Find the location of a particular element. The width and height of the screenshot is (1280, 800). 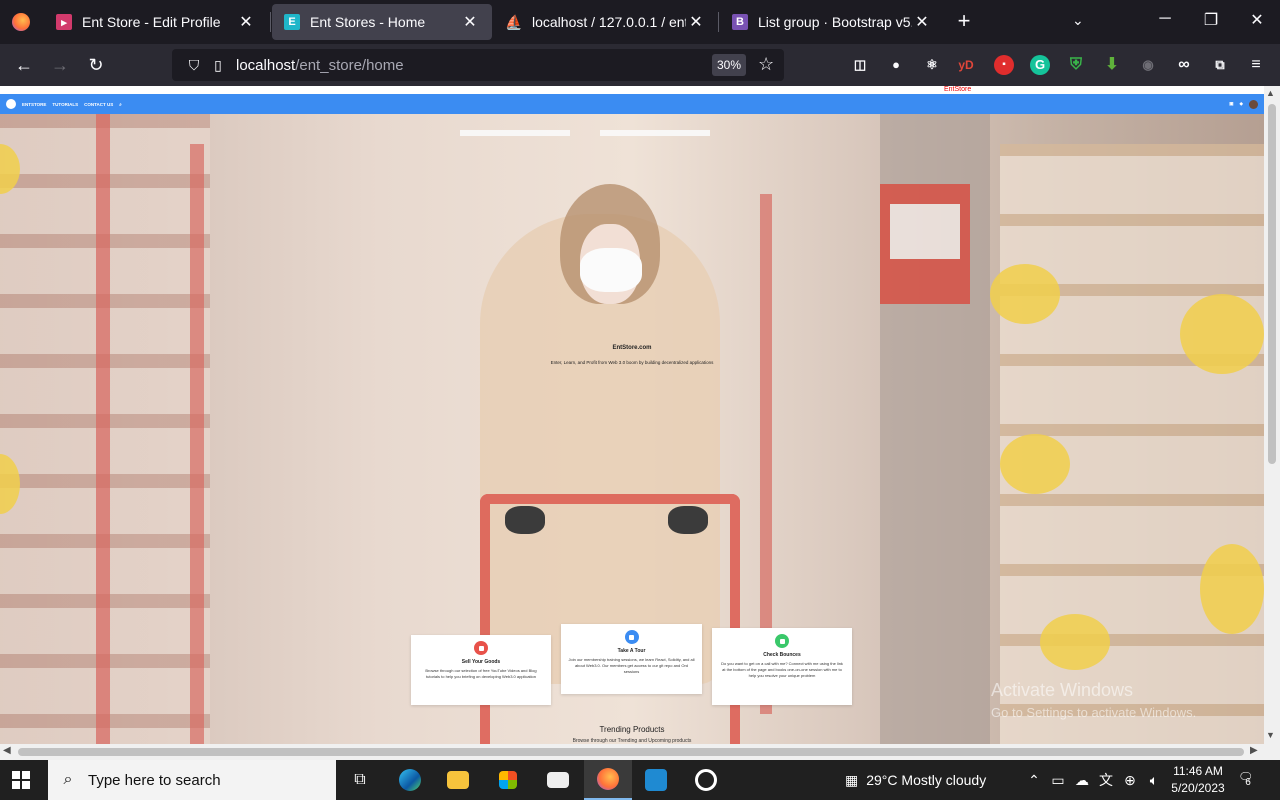

new-tab-button: + is located at coordinates (964, 22).